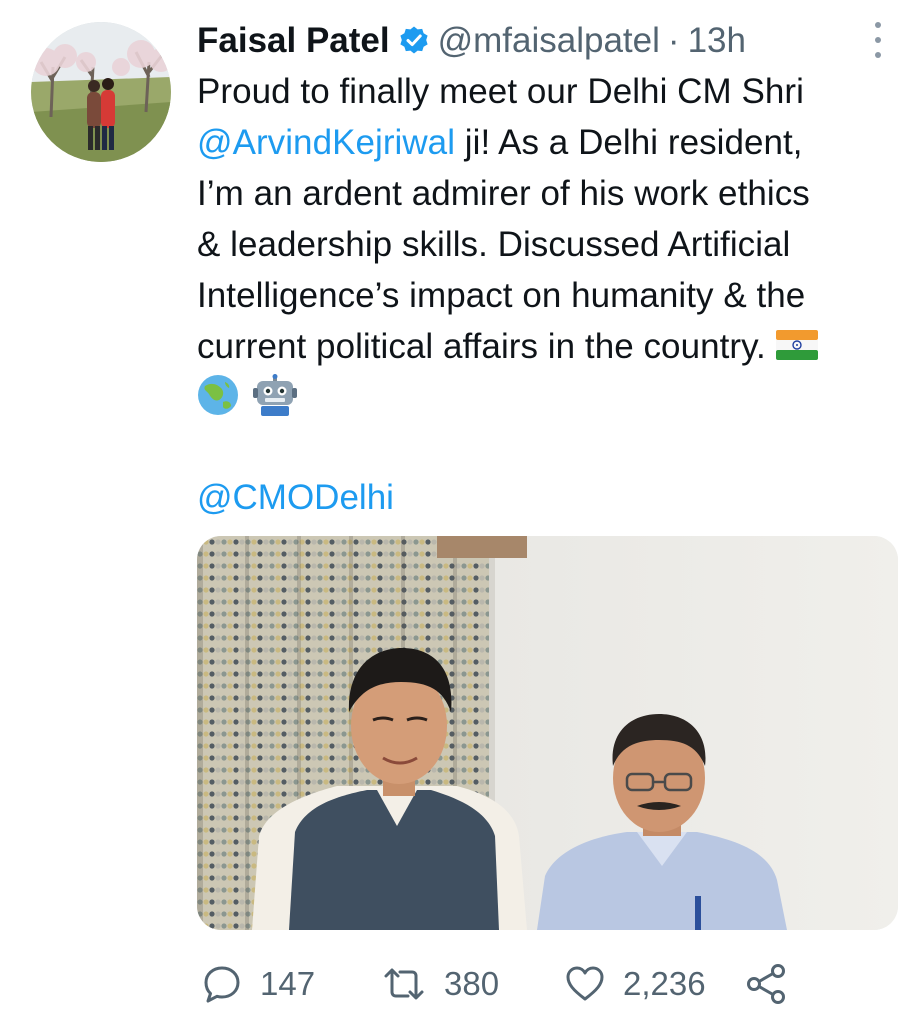 The width and height of the screenshot is (923, 1024). What do you see at coordinates (552, 402) in the screenshot?
I see `tweet-text-line` at bounding box center [552, 402].